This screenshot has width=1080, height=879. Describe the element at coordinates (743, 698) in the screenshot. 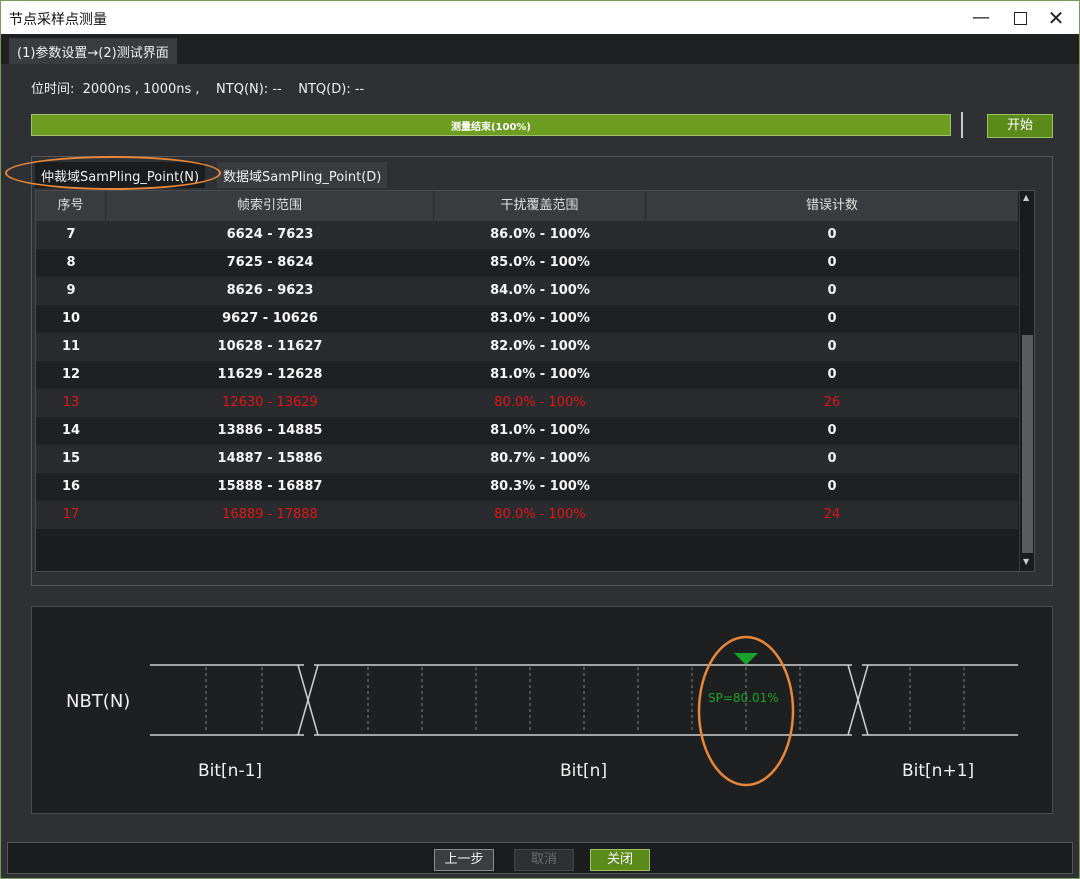

I see `sample-point-value: SP=80.01%` at that location.